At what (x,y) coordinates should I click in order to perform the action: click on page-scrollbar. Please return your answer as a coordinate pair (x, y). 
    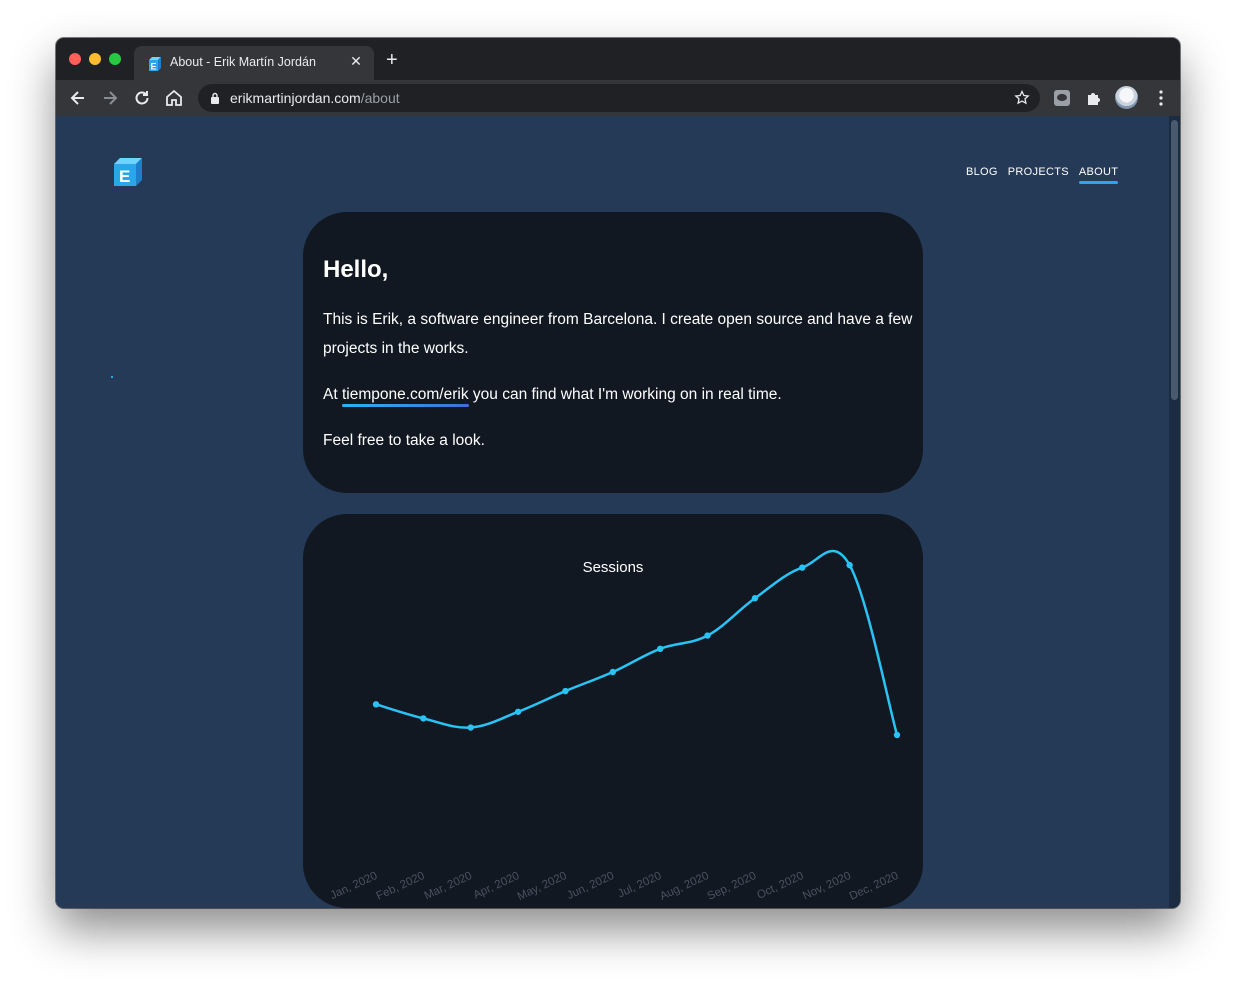
    Looking at the image, I should click on (1174, 512).